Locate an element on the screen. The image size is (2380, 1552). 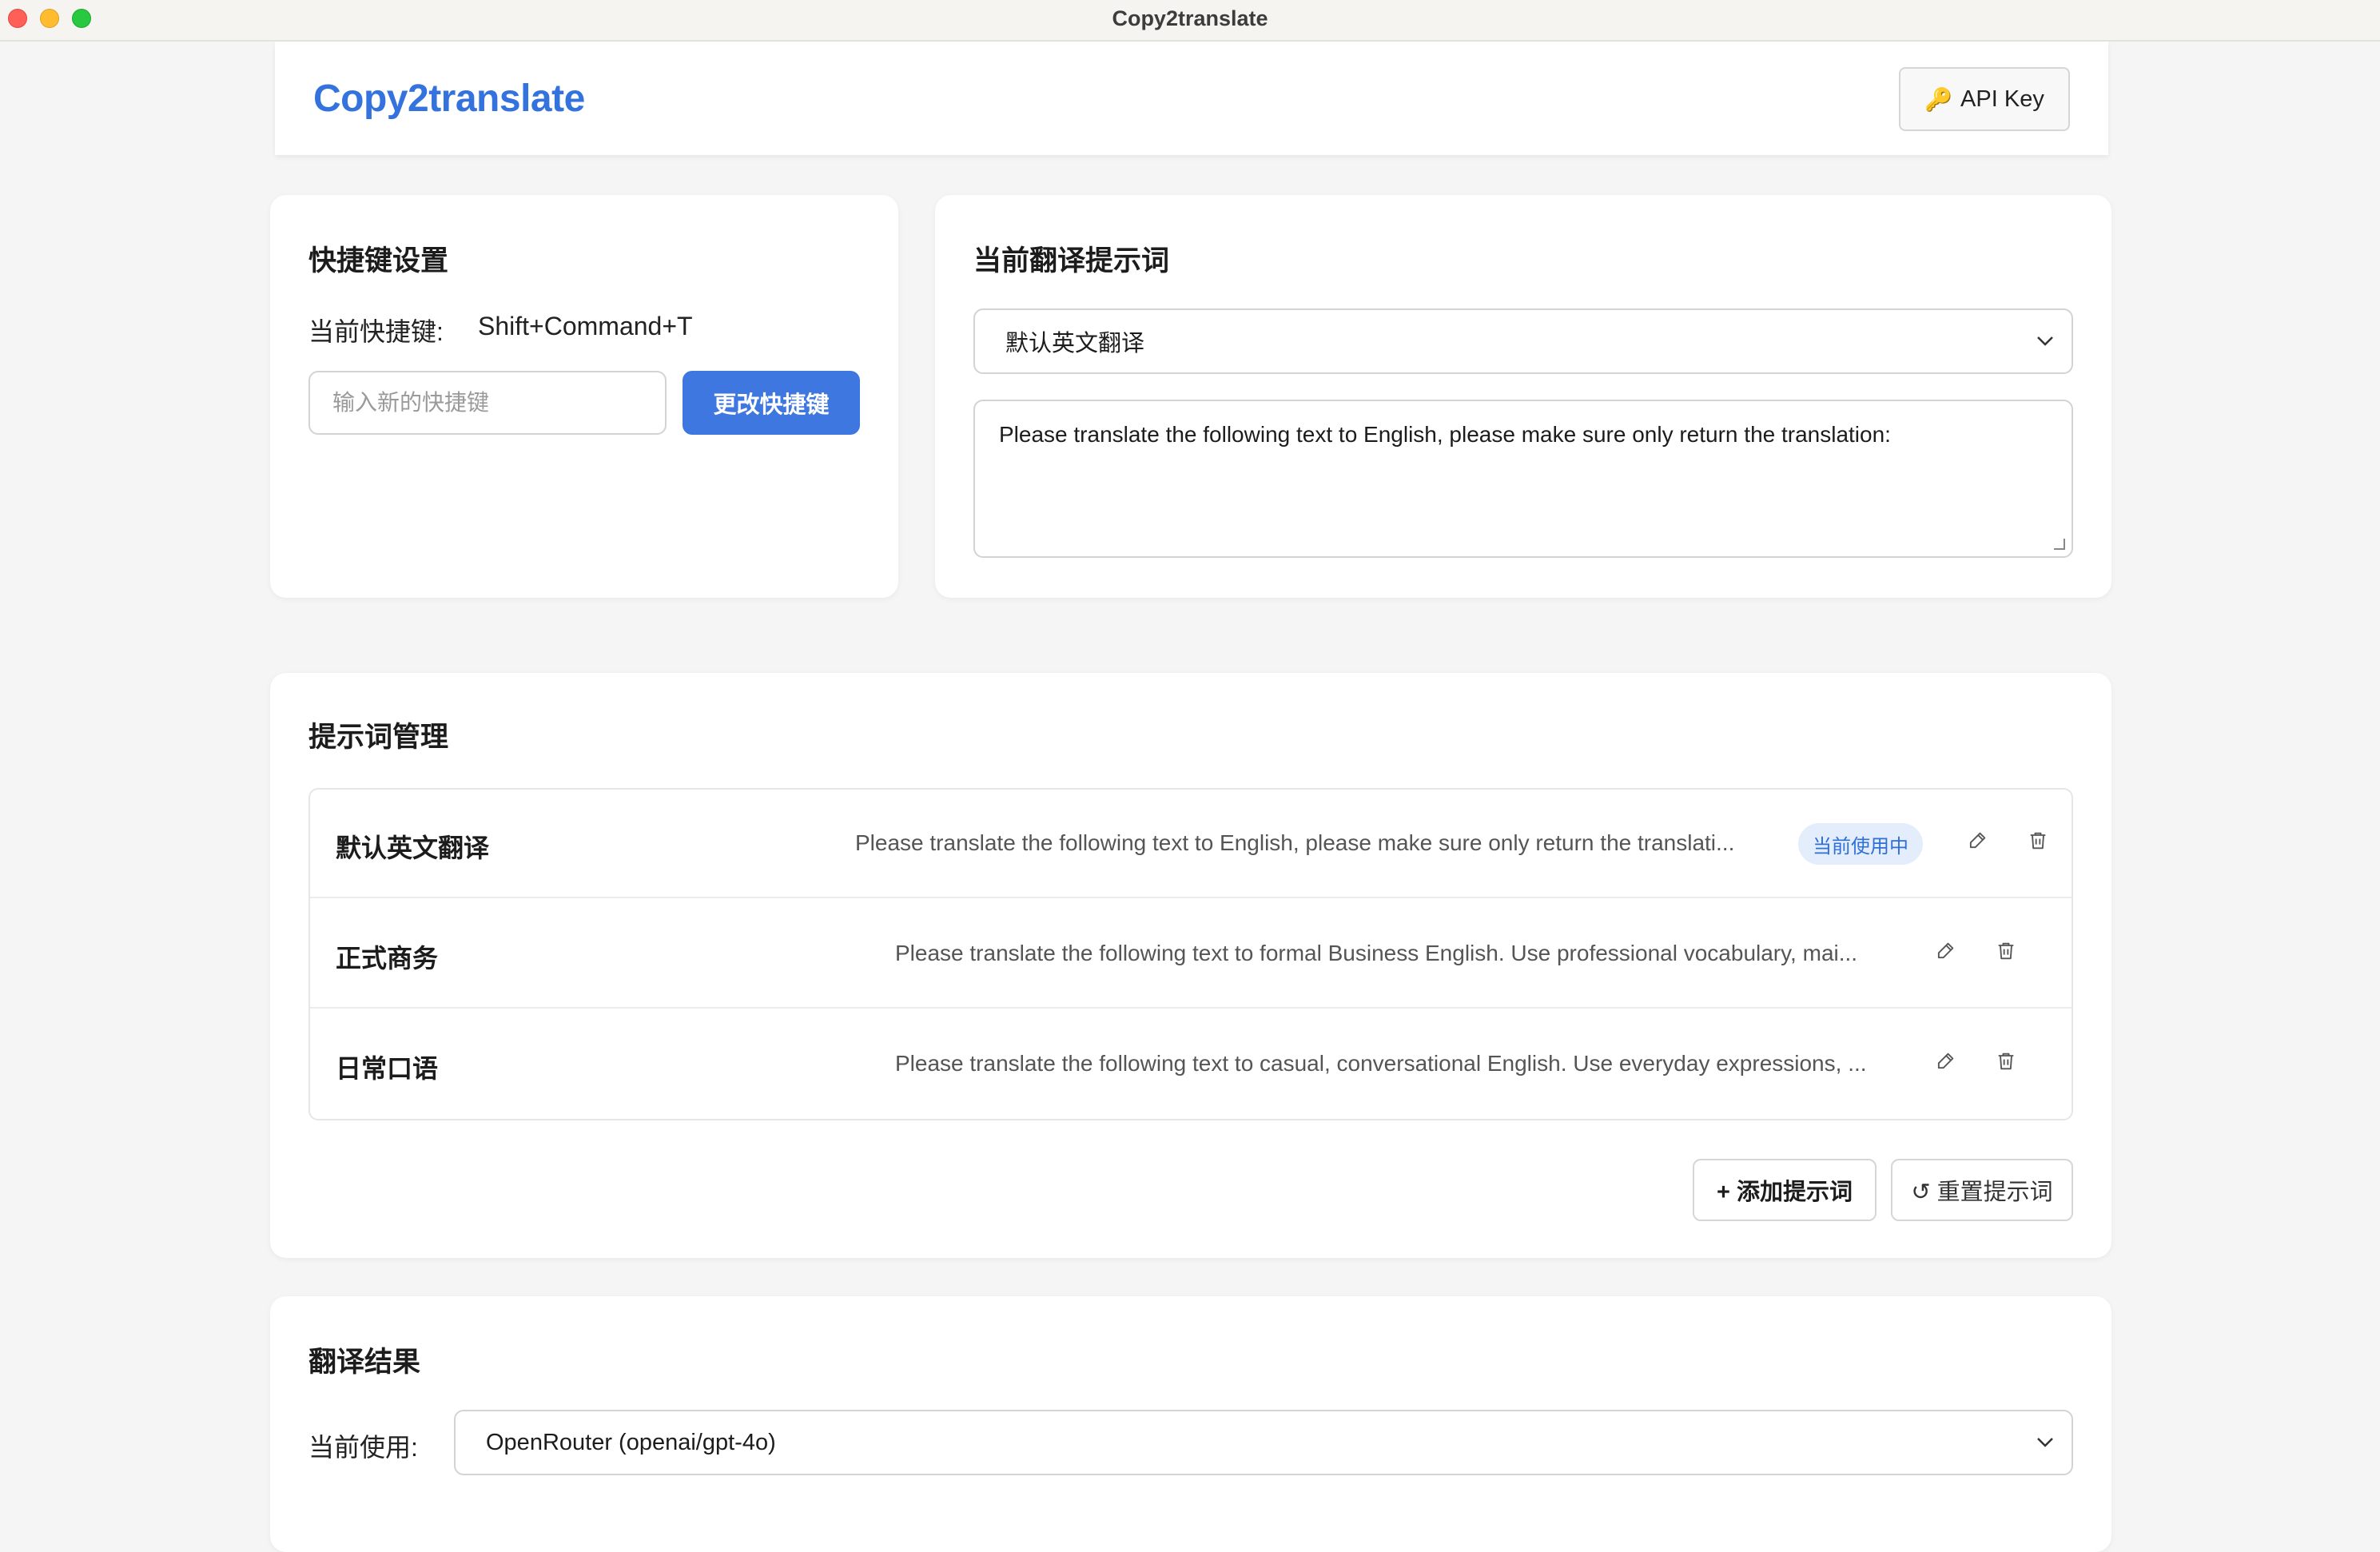
translation-result-card: 翻译结果 当前使用: OpenRouter (openai/gpt-4o) is located at coordinates (1190, 1424).